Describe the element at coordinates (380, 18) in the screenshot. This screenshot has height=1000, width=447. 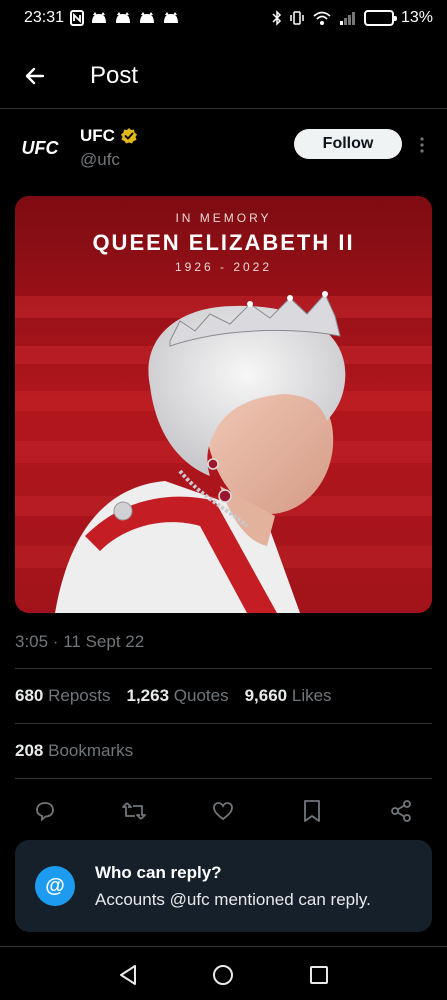
I see `battery-icon` at that location.